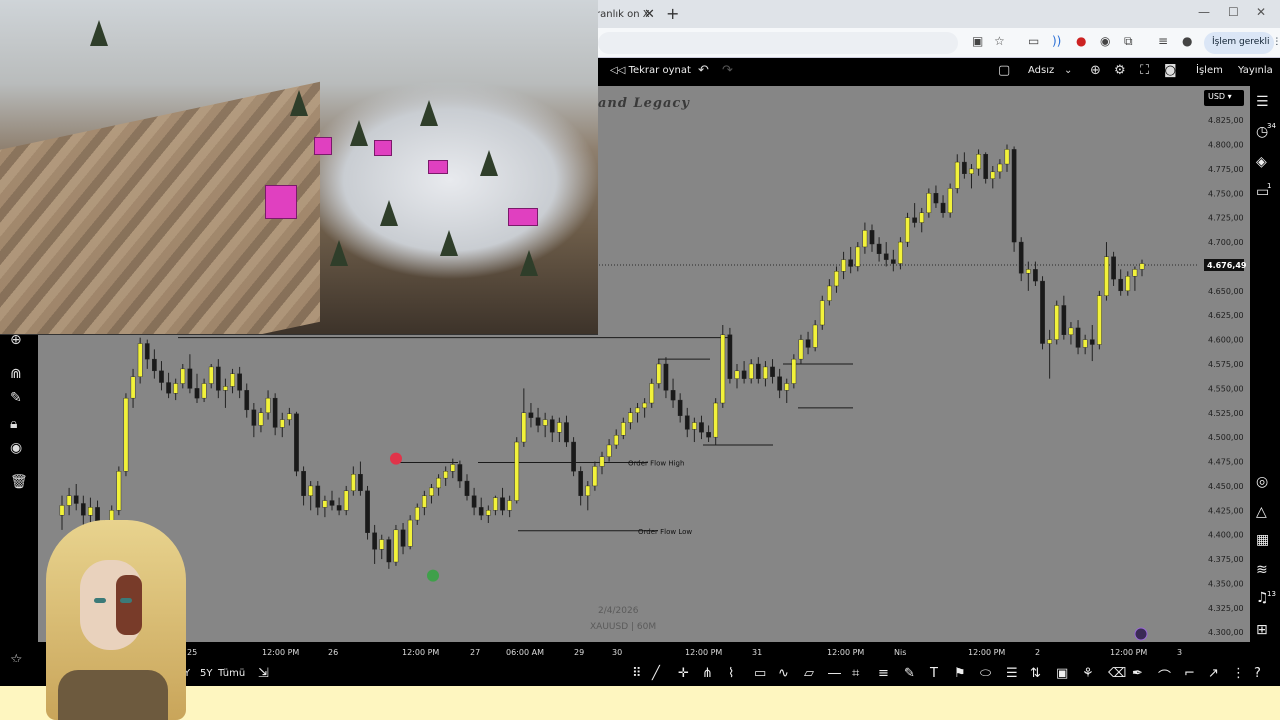  What do you see at coordinates (1105, 41) in the screenshot?
I see `extension-mask-icon: ◉` at bounding box center [1105, 41].